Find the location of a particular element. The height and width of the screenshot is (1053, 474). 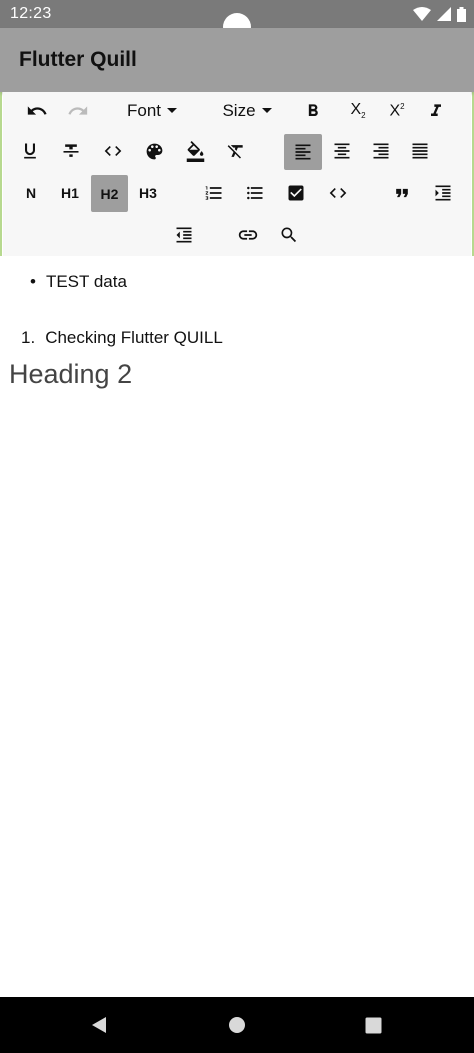

palette-icon is located at coordinates (154, 151).